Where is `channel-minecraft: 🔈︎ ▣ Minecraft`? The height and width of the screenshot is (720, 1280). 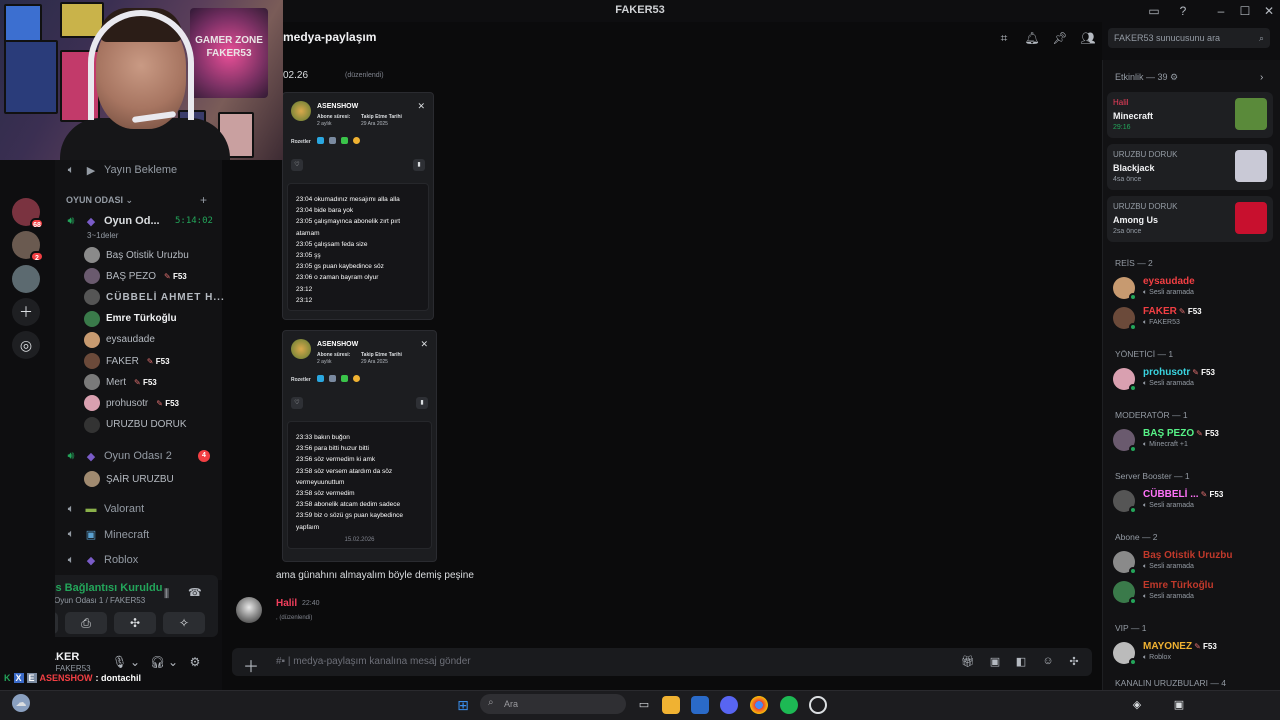
channel-minecraft: 🔈︎ ▣ Minecraft is located at coordinates (107, 535).